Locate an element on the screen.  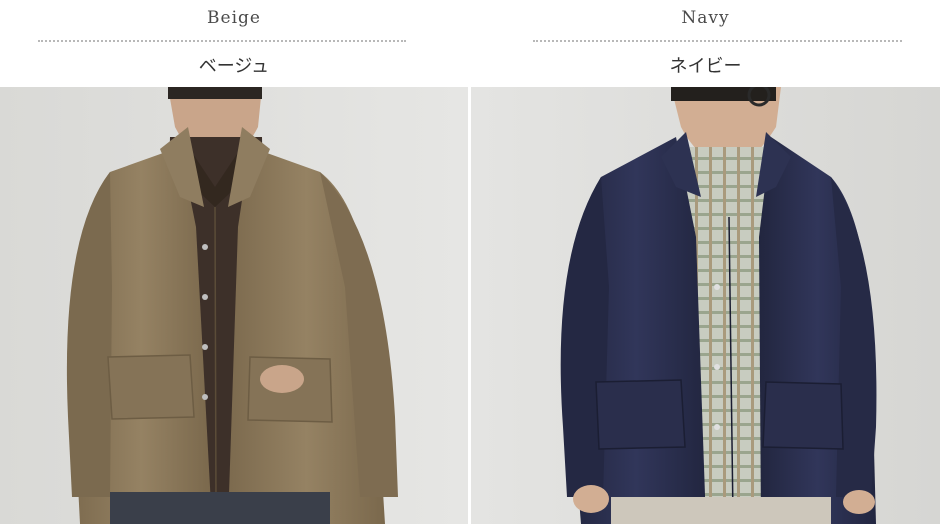
color-name-en: Navy is located at coordinates (705, 18).